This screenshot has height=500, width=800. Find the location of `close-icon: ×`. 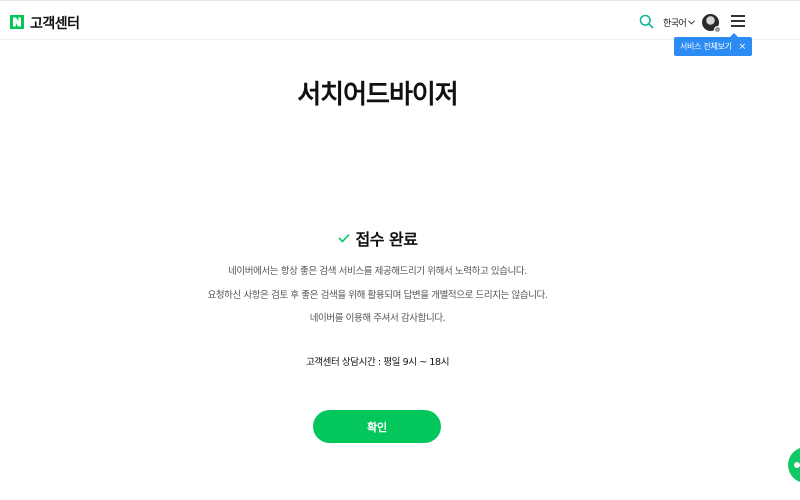

close-icon: × is located at coordinates (743, 47).